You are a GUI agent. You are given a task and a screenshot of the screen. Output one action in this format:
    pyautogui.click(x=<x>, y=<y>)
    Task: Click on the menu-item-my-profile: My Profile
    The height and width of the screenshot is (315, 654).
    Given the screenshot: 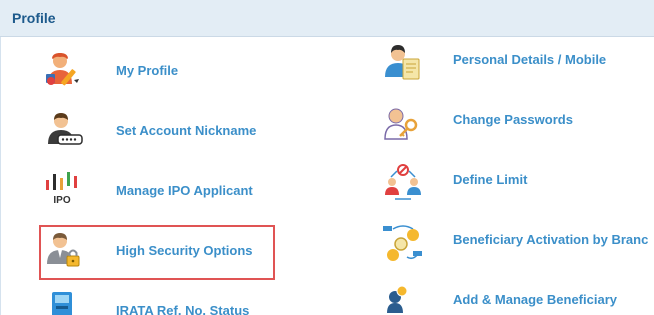 What is the action you would take?
    pyautogui.click(x=144, y=70)
    